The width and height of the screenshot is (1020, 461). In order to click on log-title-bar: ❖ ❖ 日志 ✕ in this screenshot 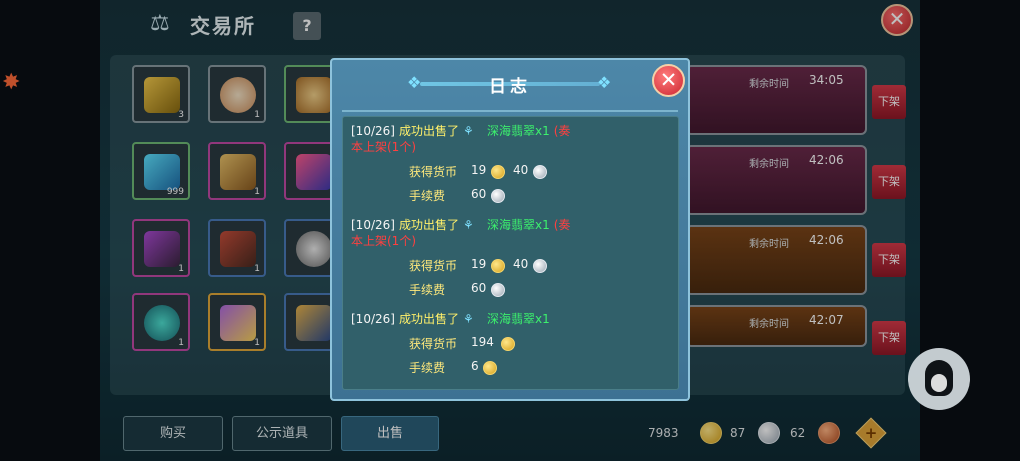, I will do `click(510, 84)`.